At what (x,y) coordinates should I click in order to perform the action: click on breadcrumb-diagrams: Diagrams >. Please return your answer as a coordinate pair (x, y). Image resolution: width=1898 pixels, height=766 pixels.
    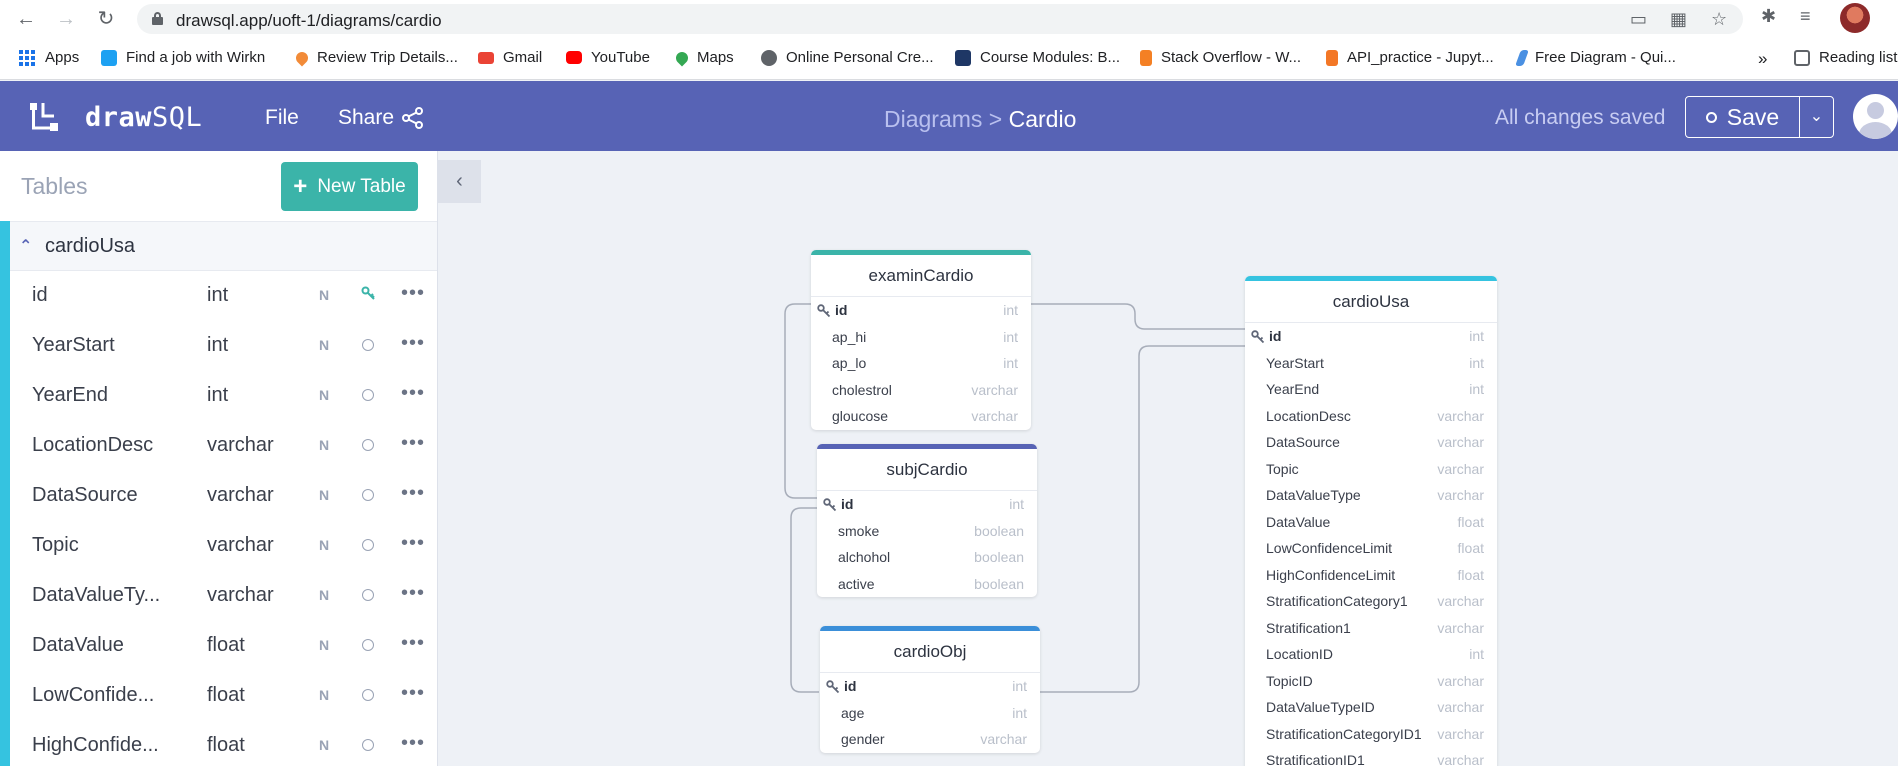
    Looking at the image, I should click on (943, 119).